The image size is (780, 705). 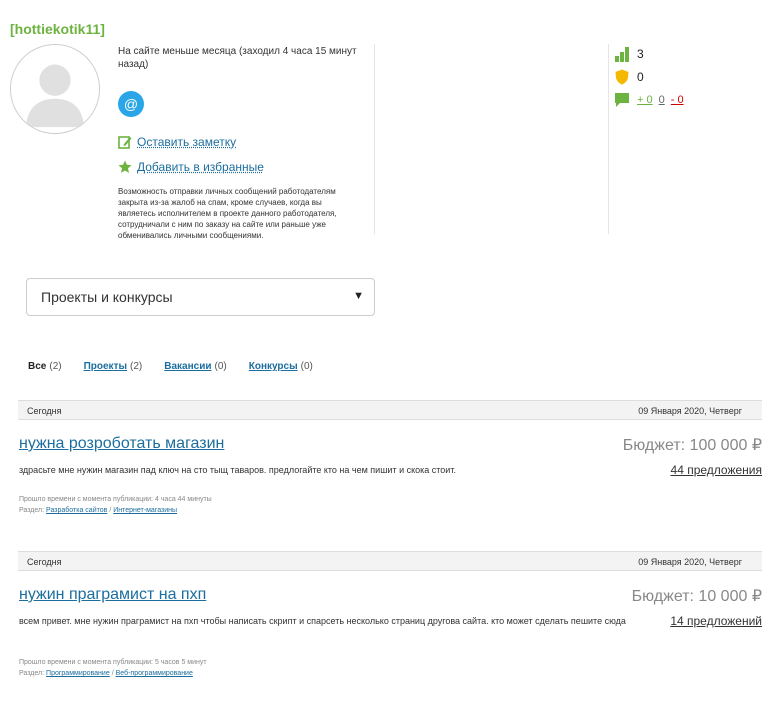 What do you see at coordinates (57, 29) in the screenshot?
I see `profile-username: [hottiekotik11]` at bounding box center [57, 29].